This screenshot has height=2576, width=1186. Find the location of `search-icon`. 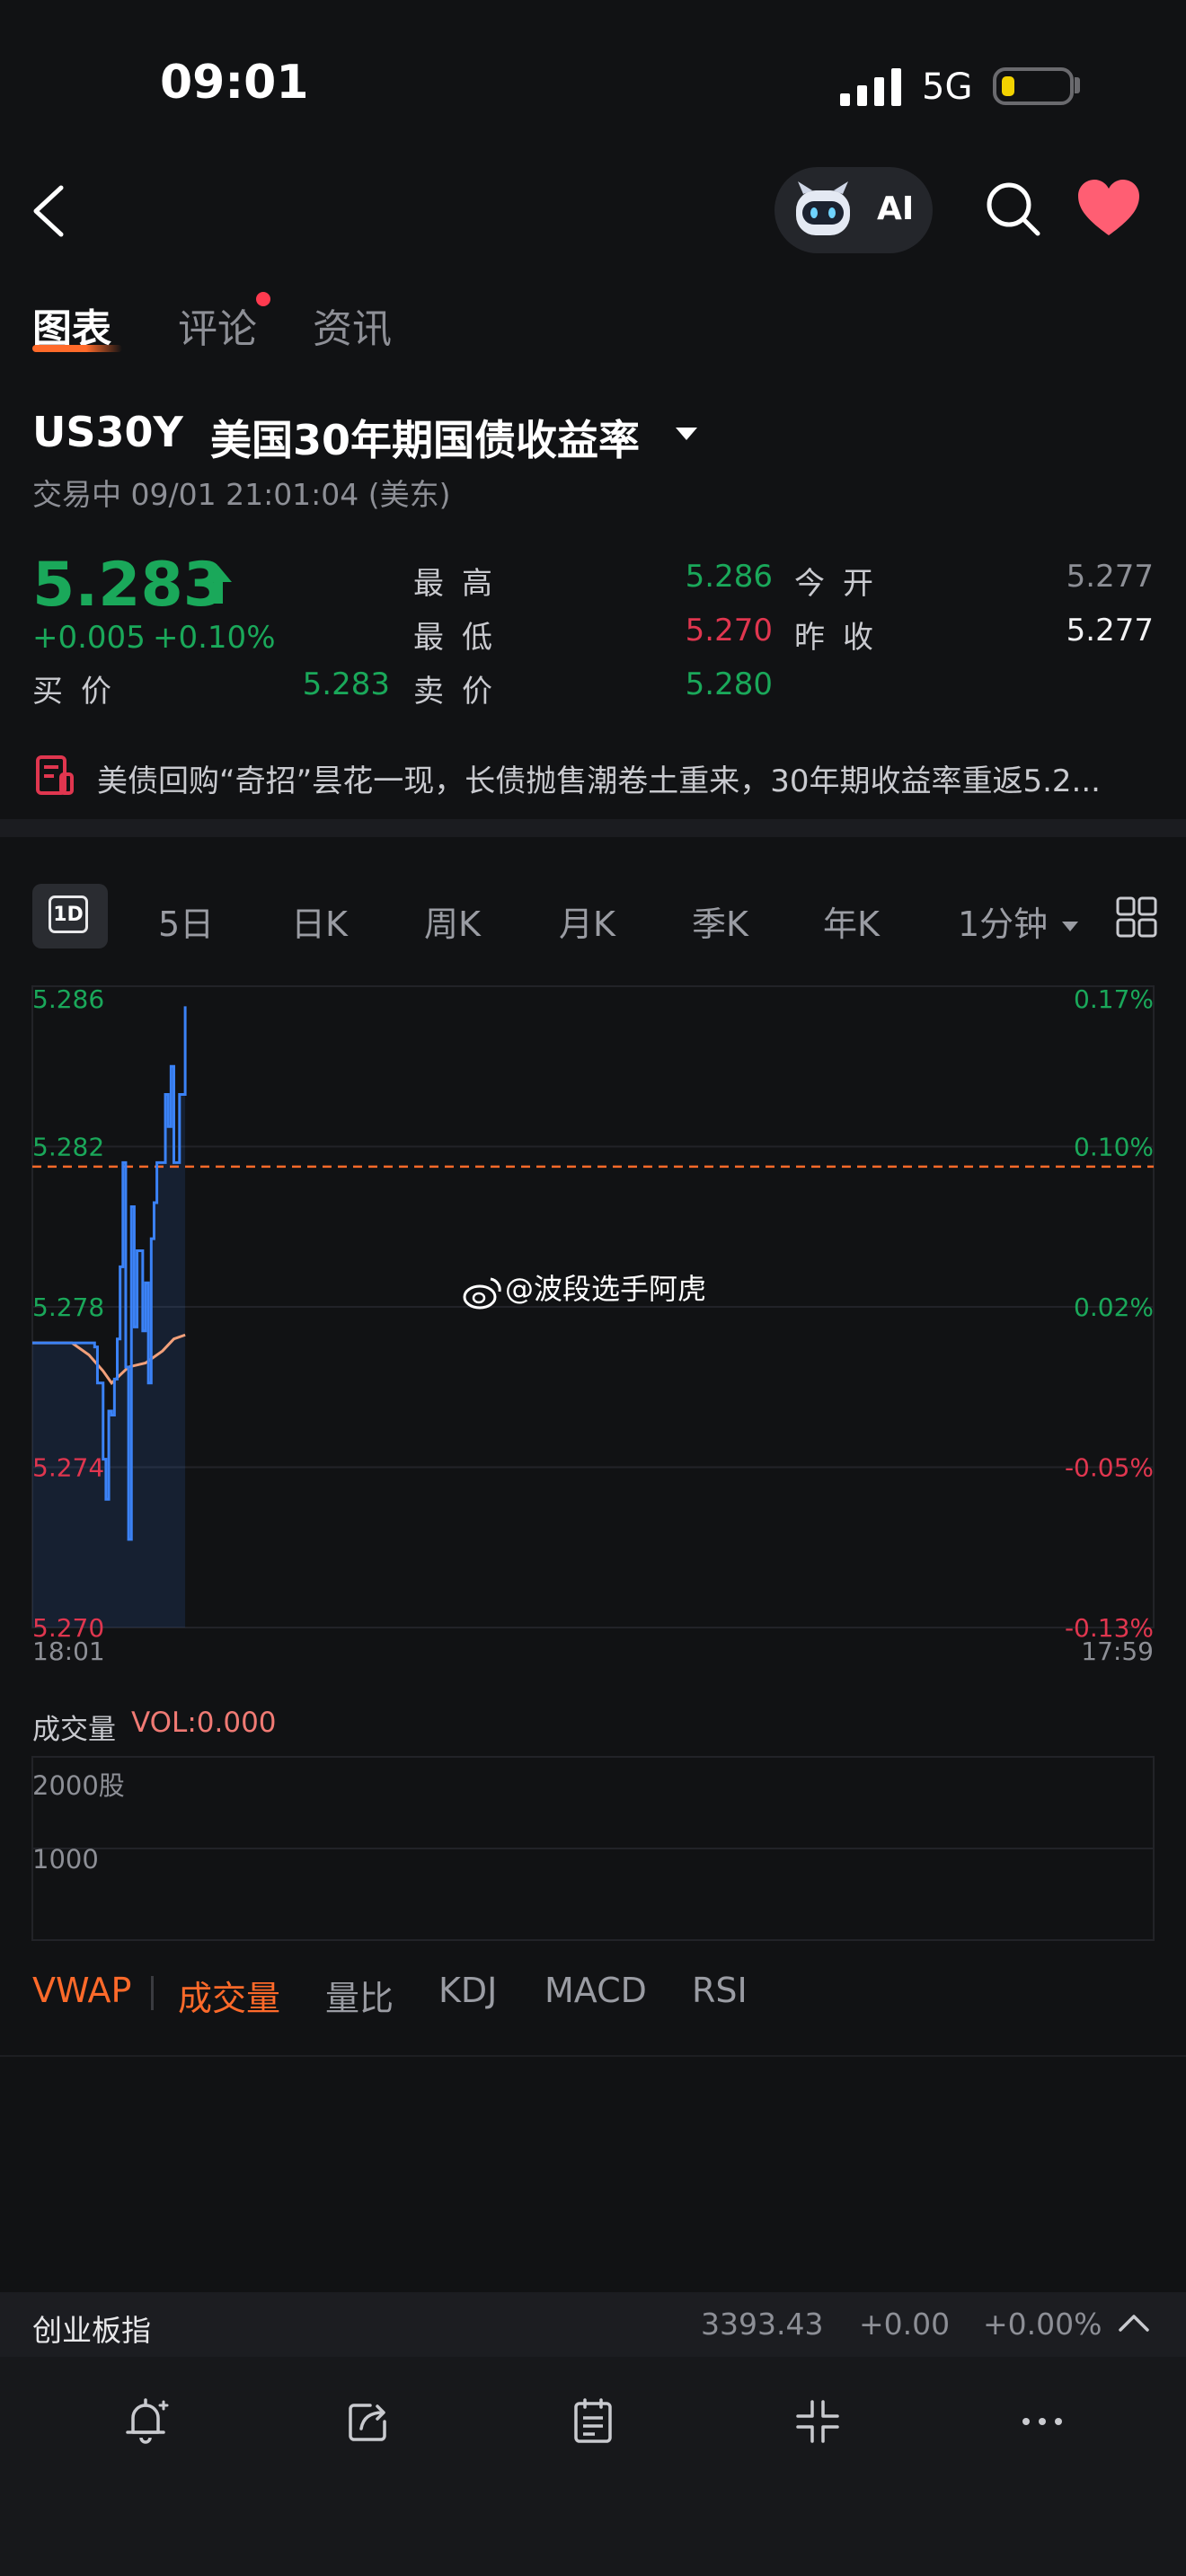

search-icon is located at coordinates (1013, 208).